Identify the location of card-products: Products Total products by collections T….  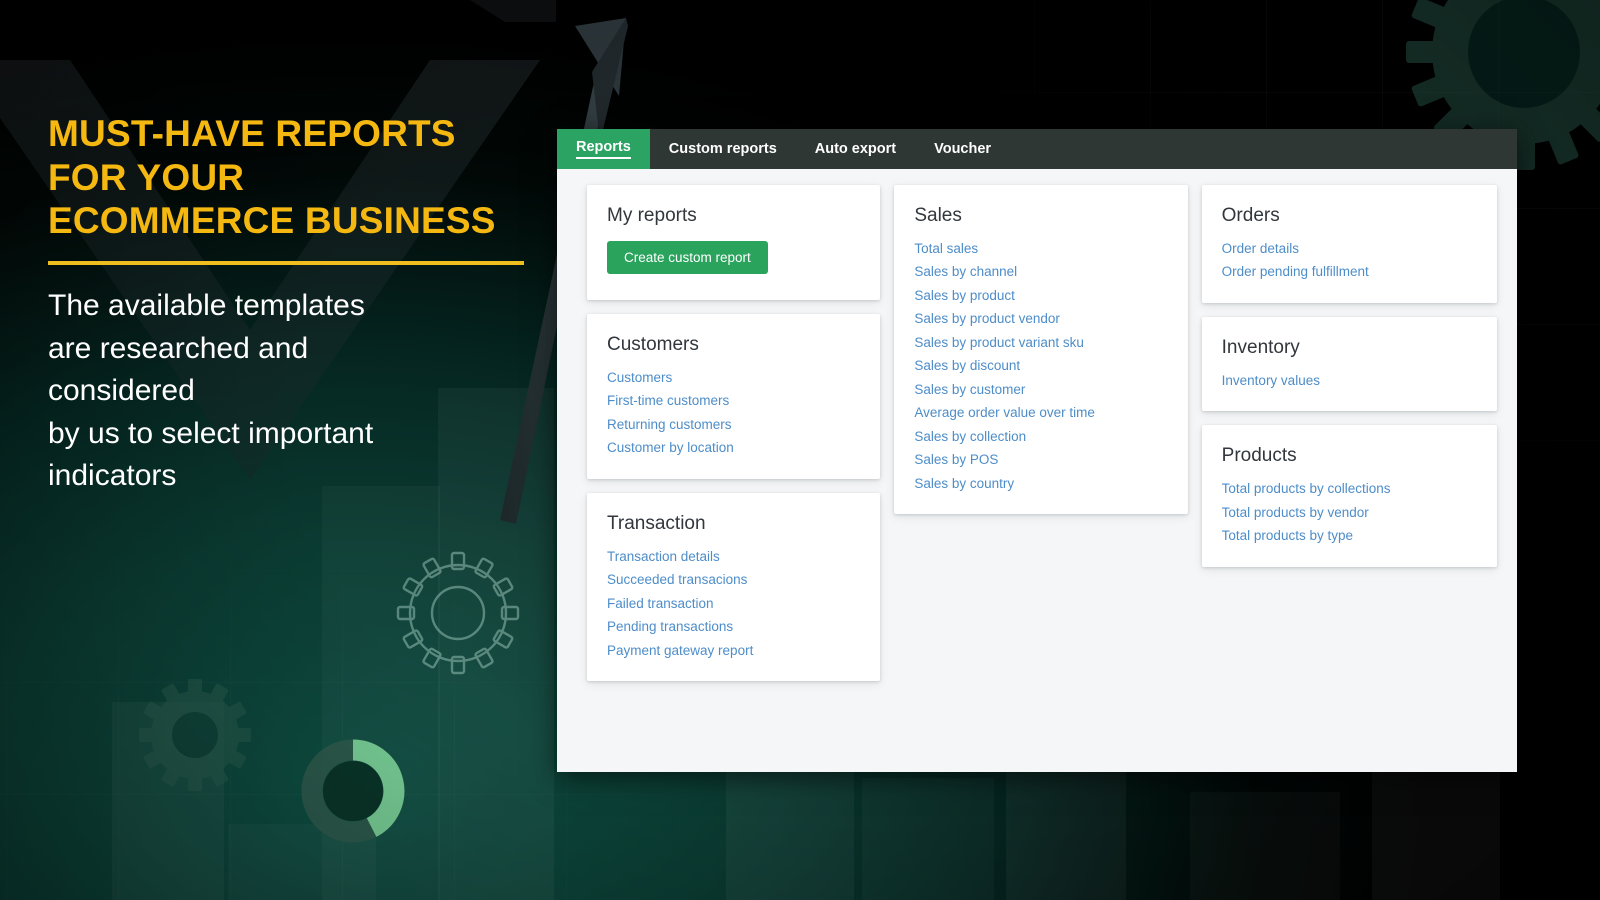
(1349, 496).